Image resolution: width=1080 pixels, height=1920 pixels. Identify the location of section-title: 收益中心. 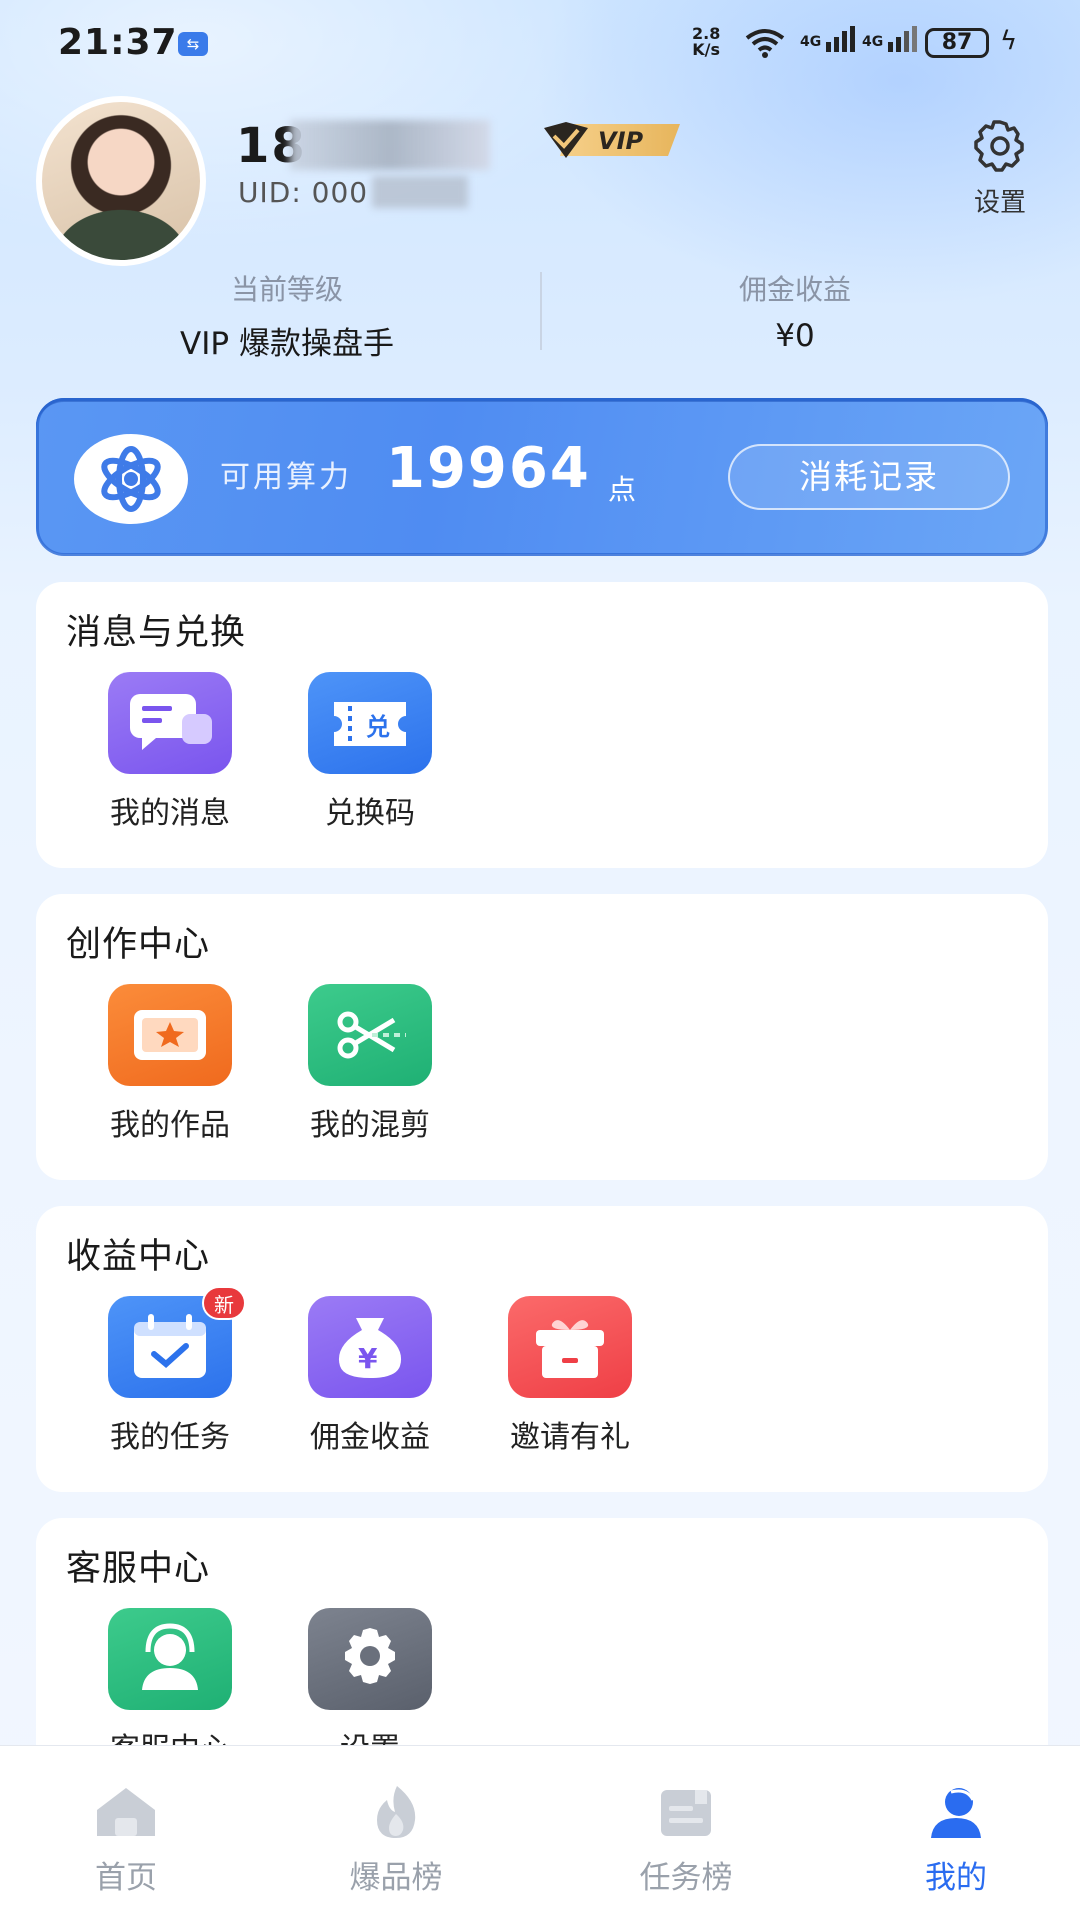
(138, 1257).